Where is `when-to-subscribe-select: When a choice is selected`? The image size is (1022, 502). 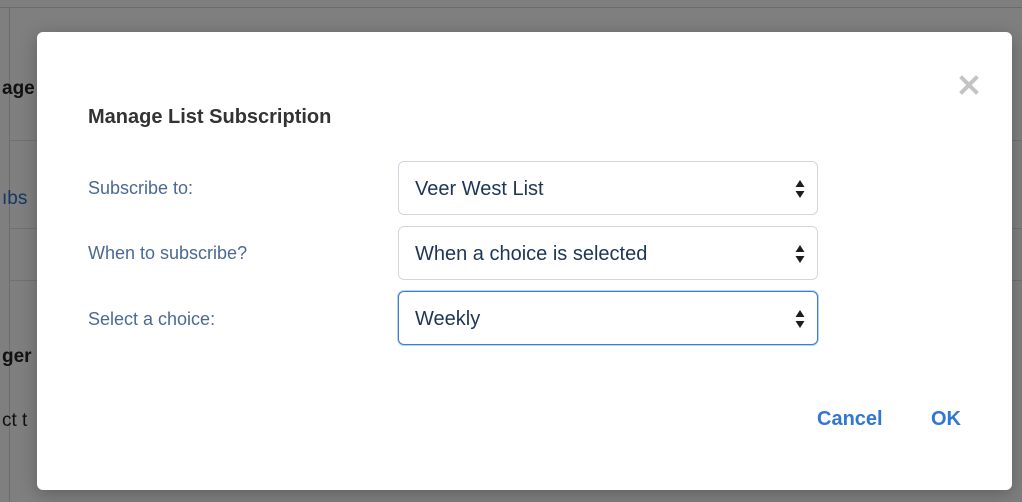 when-to-subscribe-select: When a choice is selected is located at coordinates (608, 253).